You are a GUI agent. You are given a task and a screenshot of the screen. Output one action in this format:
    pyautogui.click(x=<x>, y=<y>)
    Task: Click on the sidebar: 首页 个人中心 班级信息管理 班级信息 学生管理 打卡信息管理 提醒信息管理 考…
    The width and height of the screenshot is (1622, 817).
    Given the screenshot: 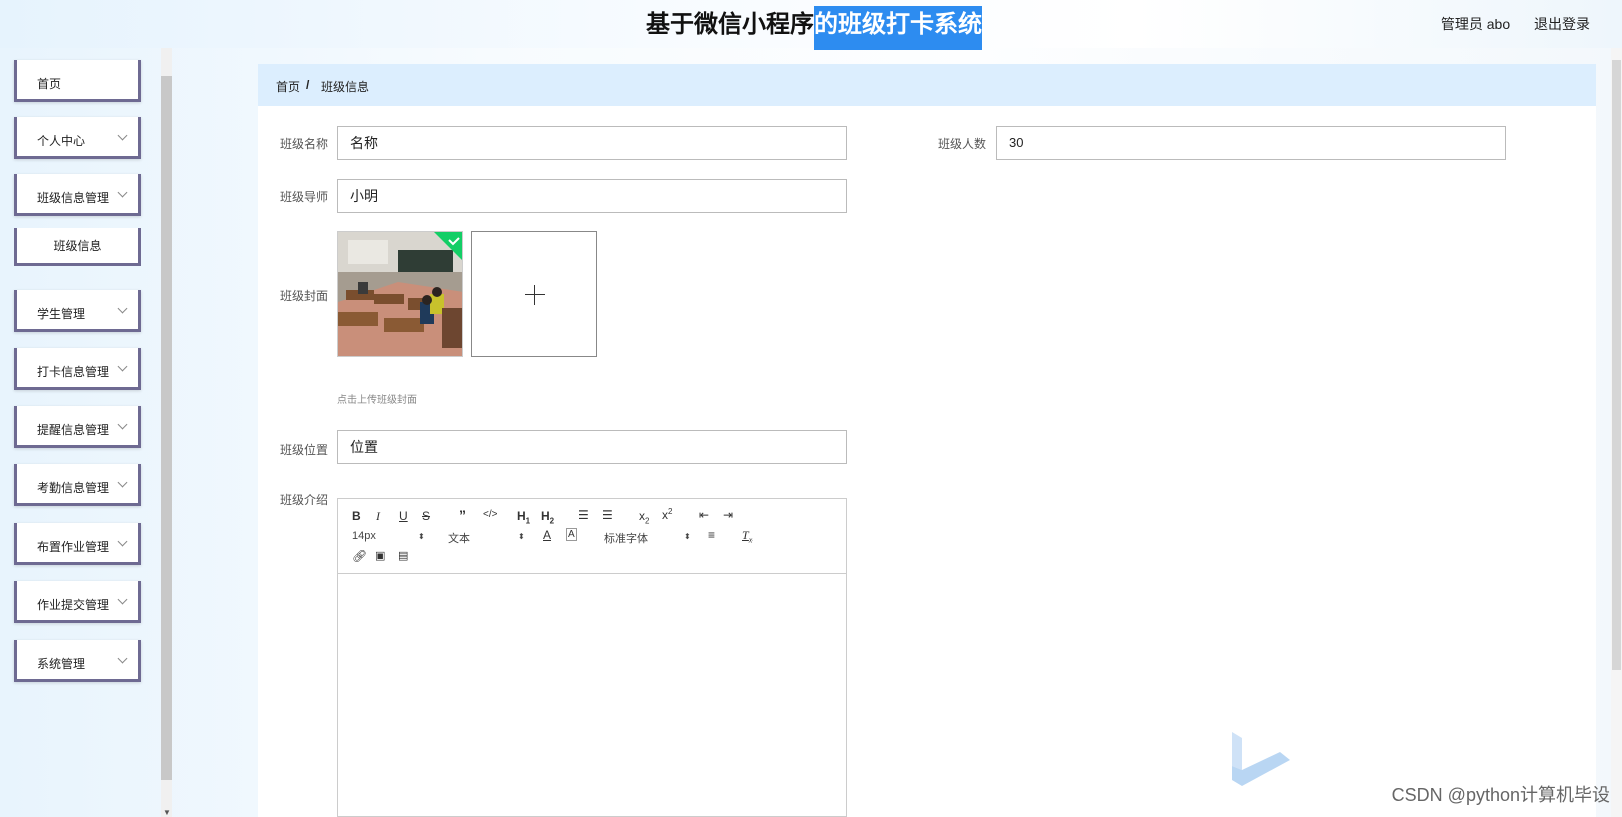 What is the action you would take?
    pyautogui.click(x=86, y=432)
    